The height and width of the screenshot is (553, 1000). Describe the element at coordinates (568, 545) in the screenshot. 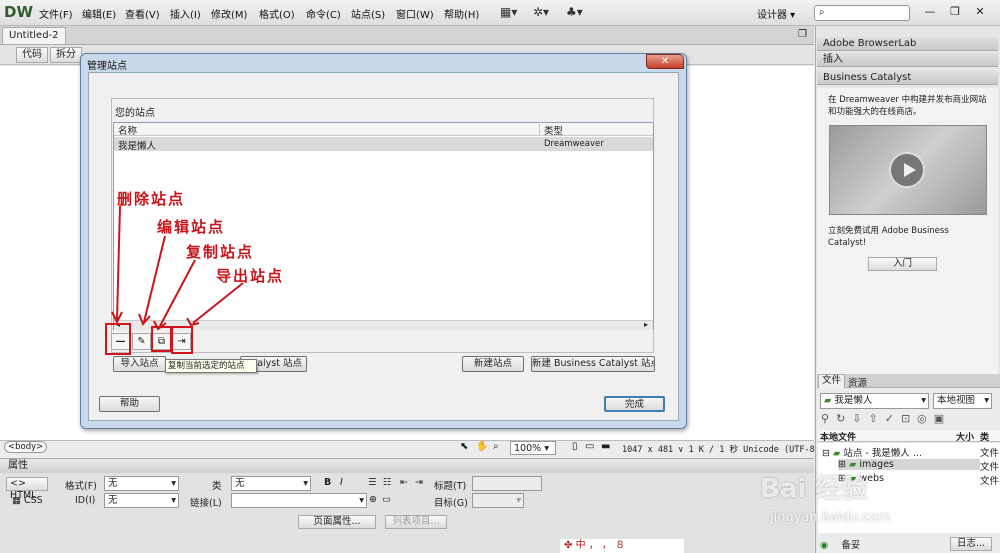

I see `paw-icon: ✤` at that location.